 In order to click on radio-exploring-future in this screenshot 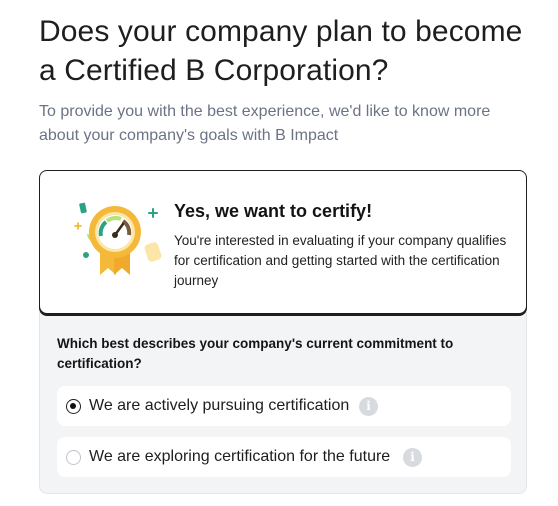, I will do `click(73, 457)`.